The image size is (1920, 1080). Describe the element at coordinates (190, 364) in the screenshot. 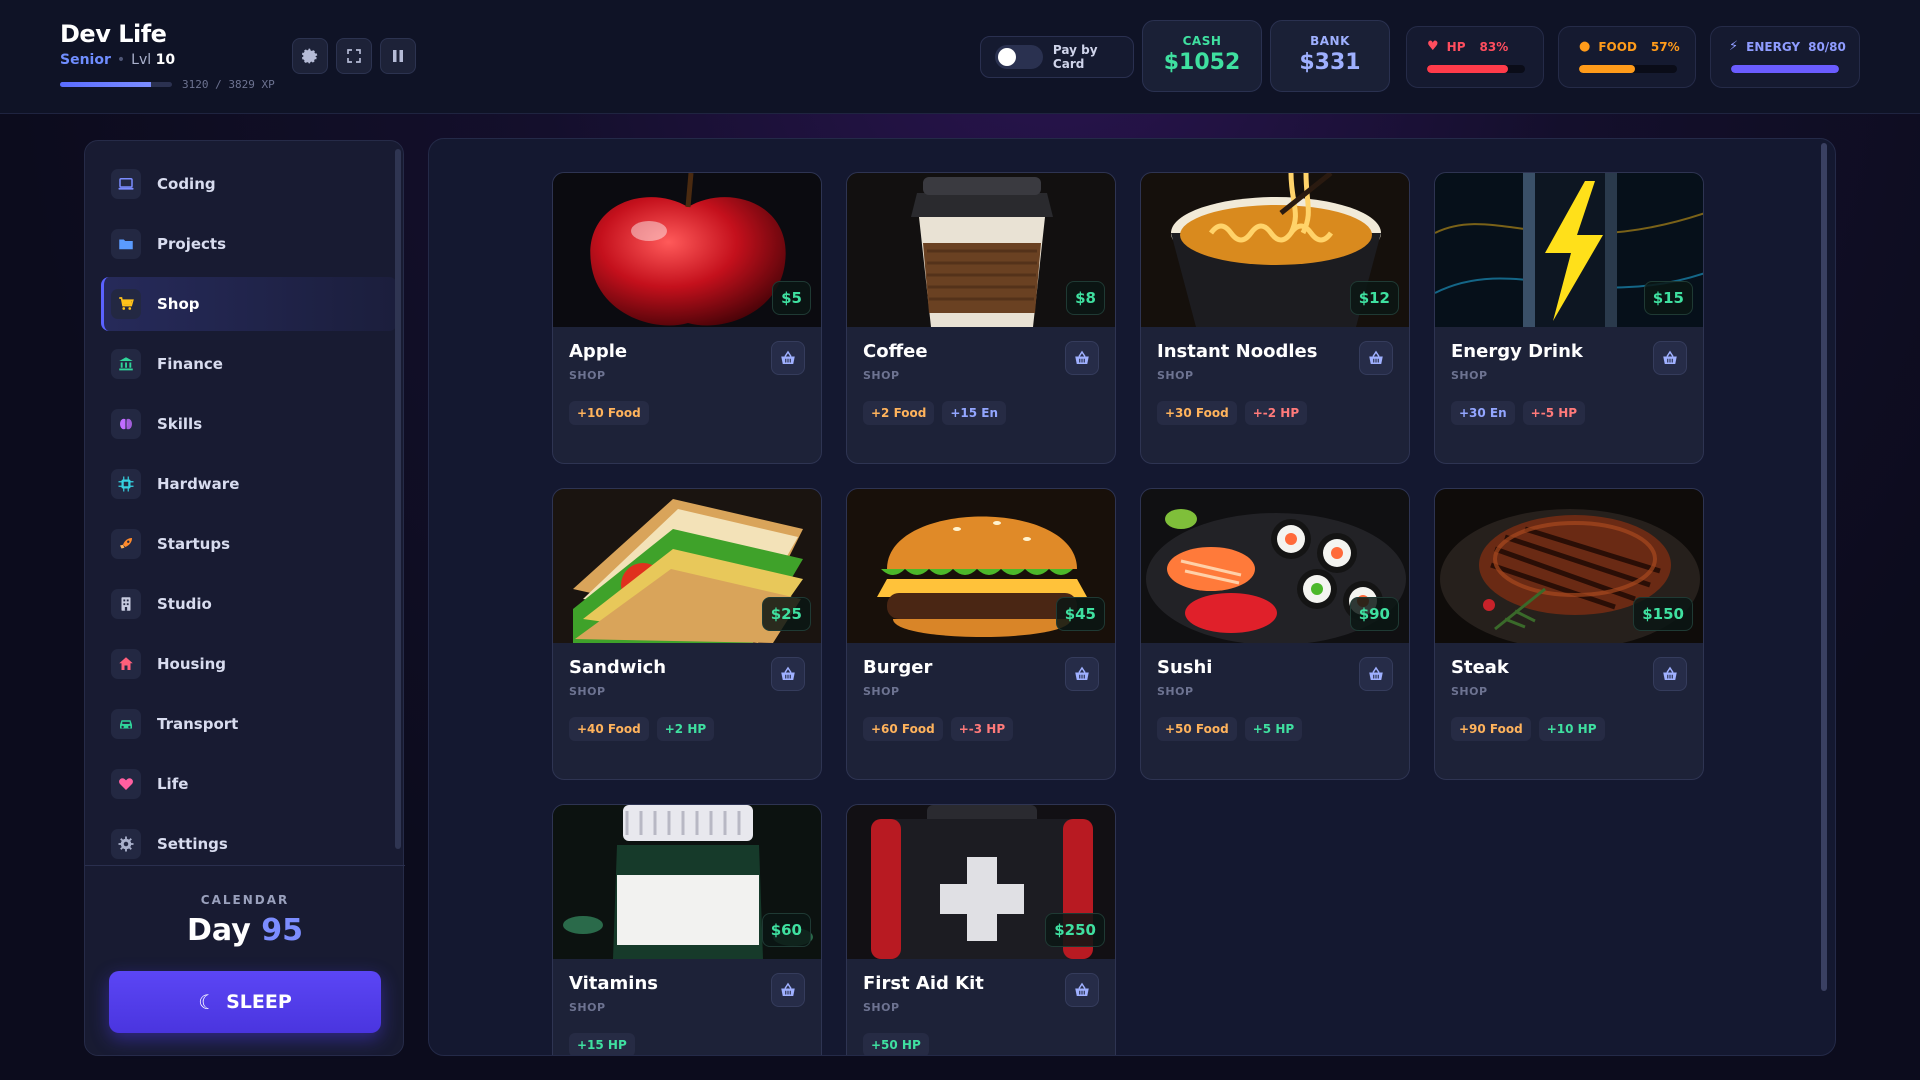

I see `sidebar-item-label: Finance` at that location.